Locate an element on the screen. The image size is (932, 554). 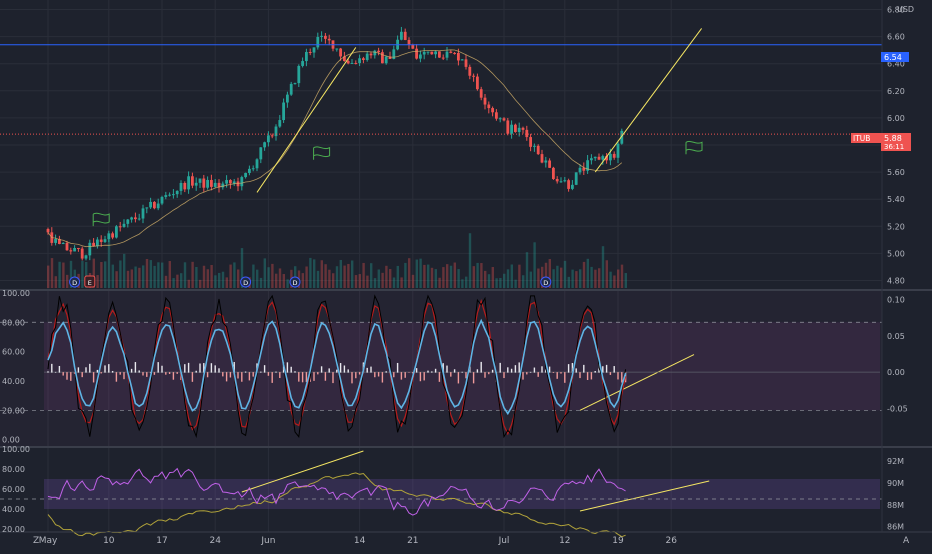
stoch-tick-left: 60.00 is located at coordinates (13, 352).